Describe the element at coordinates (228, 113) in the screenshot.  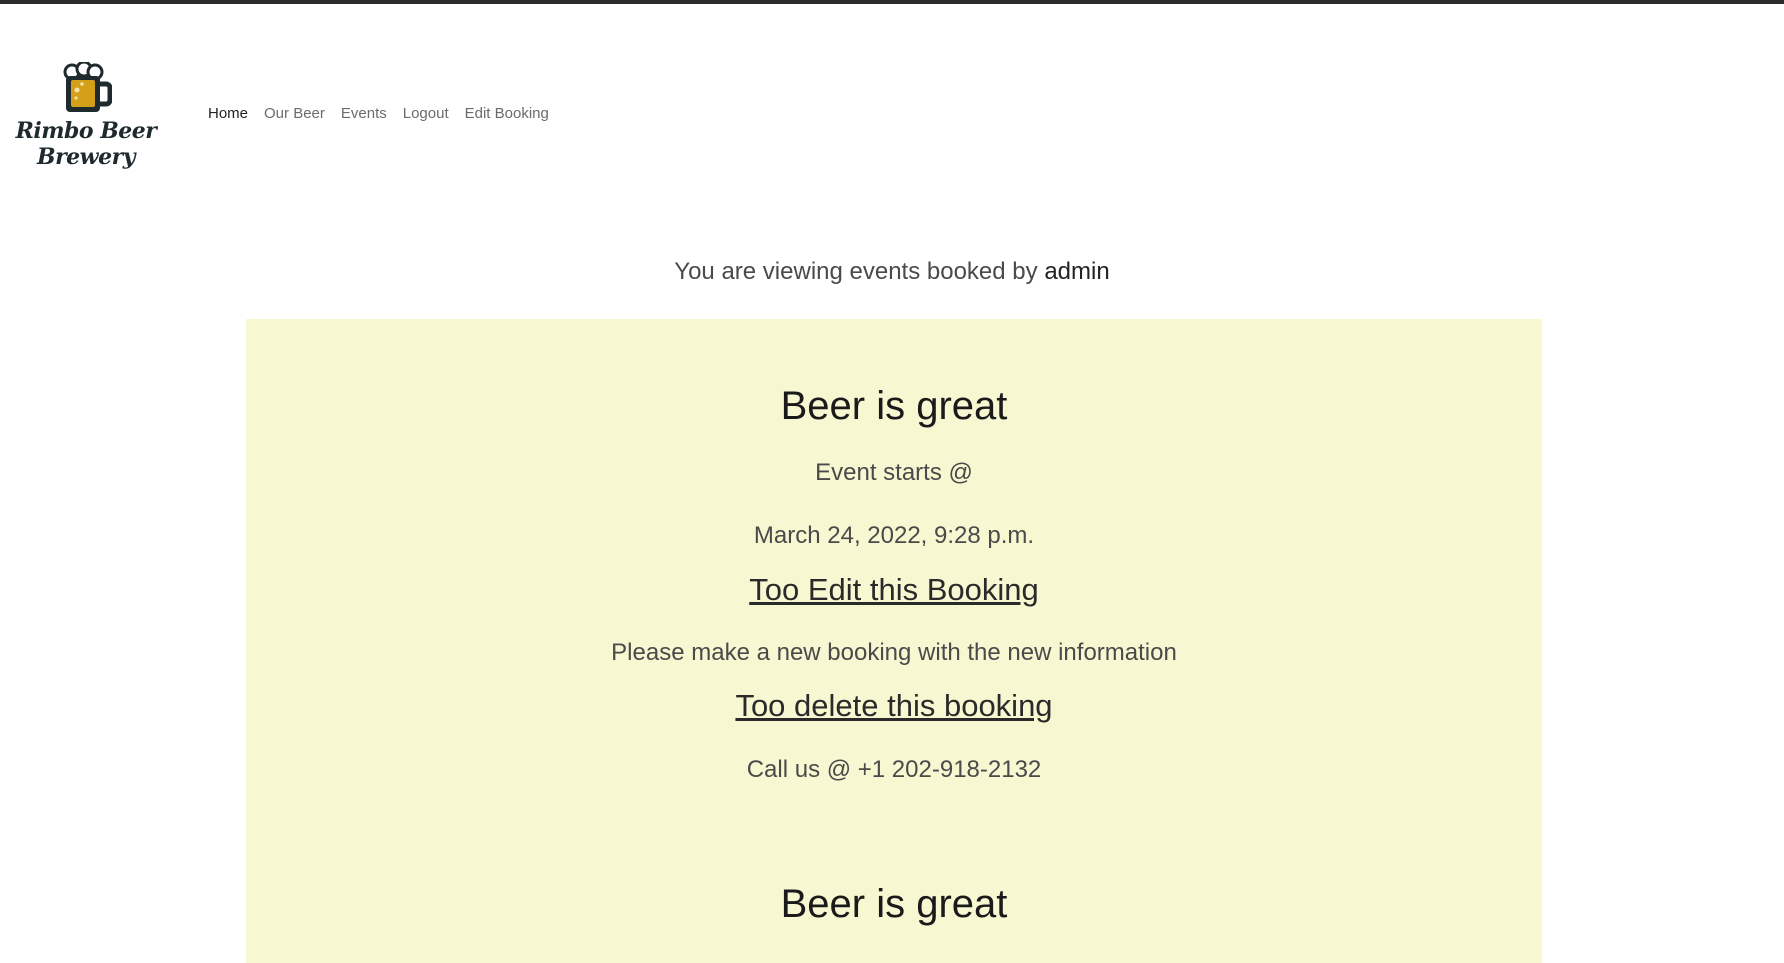
I see `nav-home: Home` at that location.